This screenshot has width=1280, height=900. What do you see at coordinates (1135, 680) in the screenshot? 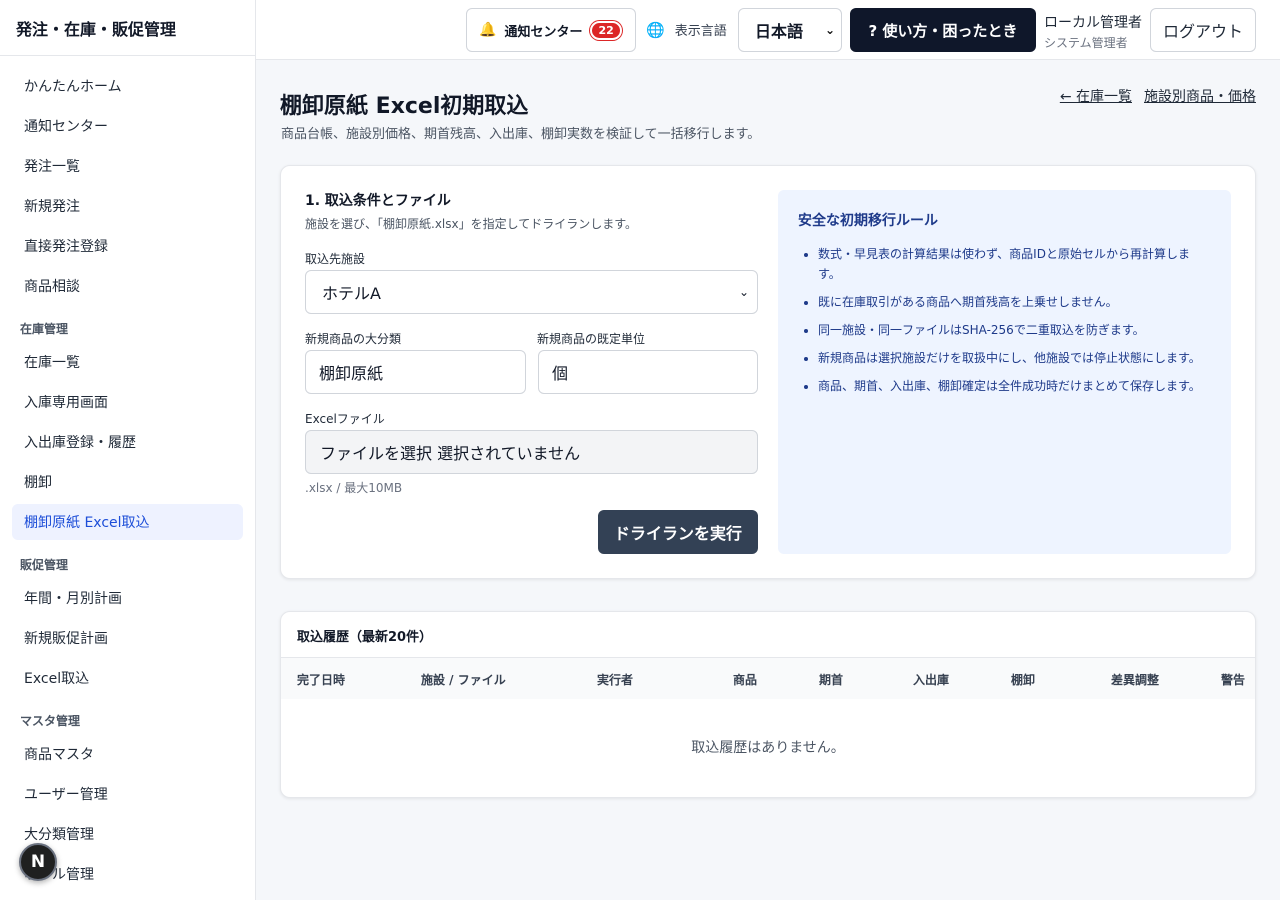
I see `column-header-adjustment: 差異調整` at bounding box center [1135, 680].